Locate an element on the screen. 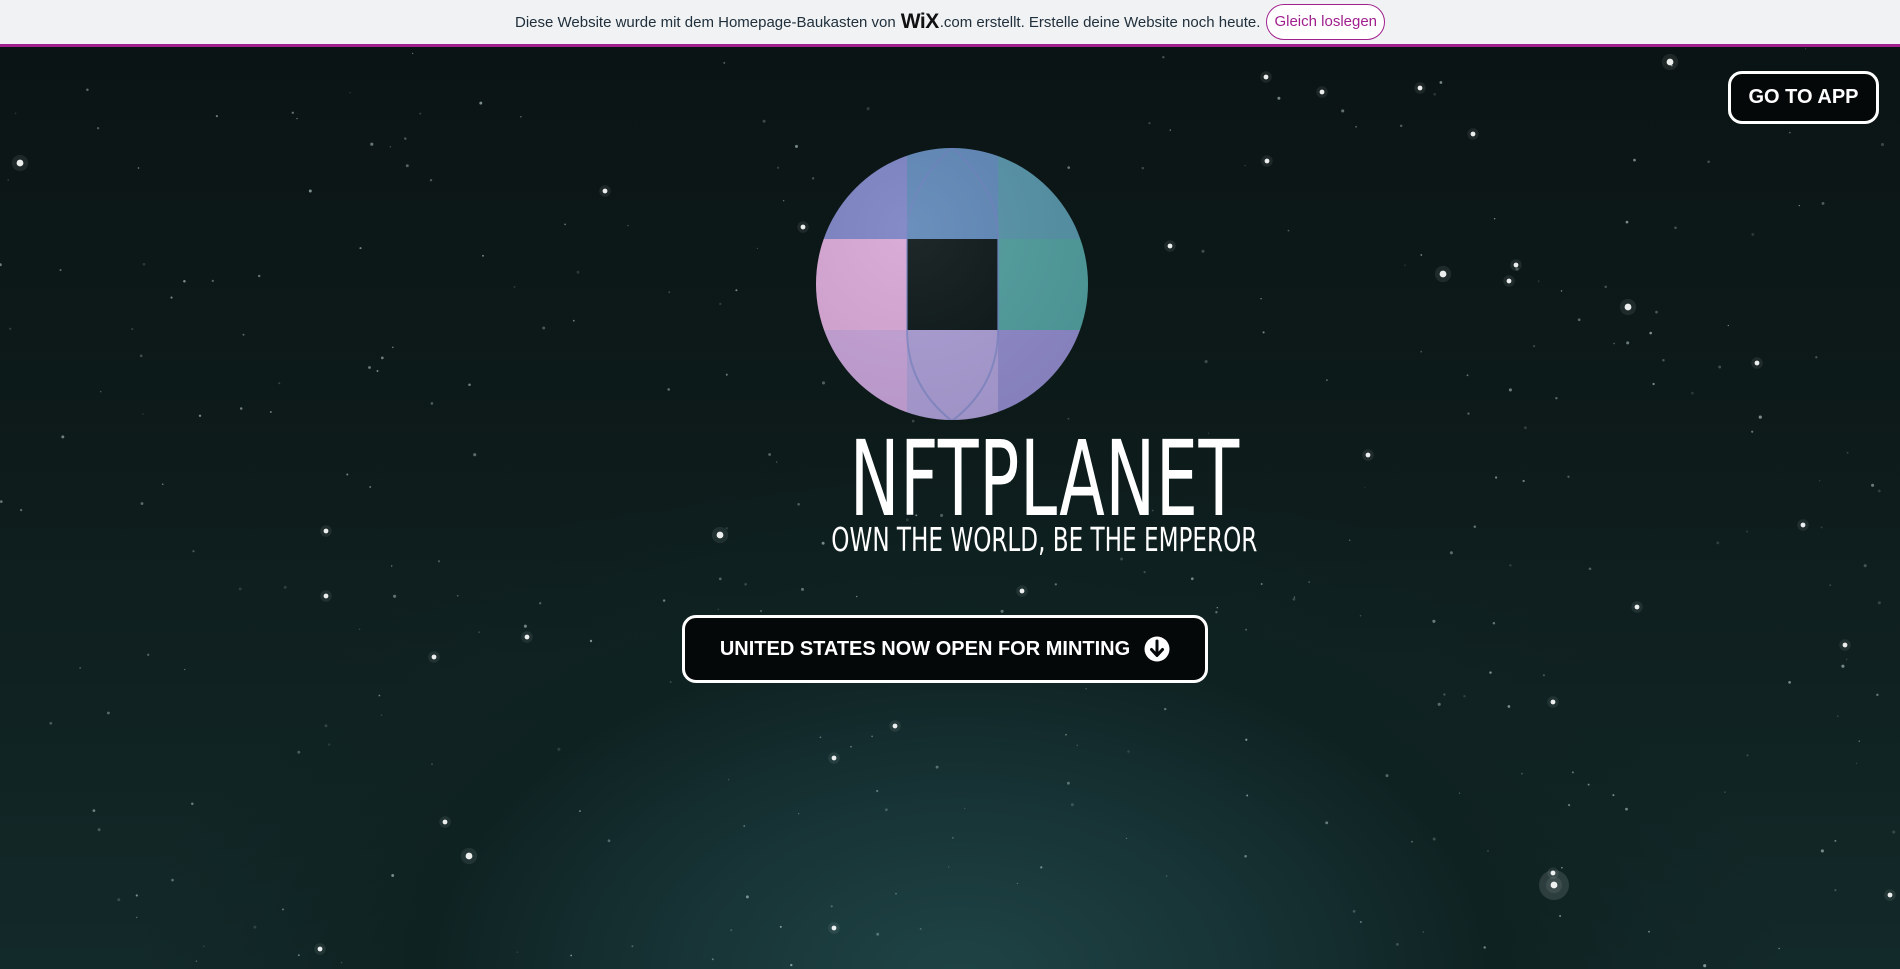 This screenshot has width=1900, height=969. minting-open-button: UNITED STATES NOW OPEN FOR MINTING is located at coordinates (945, 649).